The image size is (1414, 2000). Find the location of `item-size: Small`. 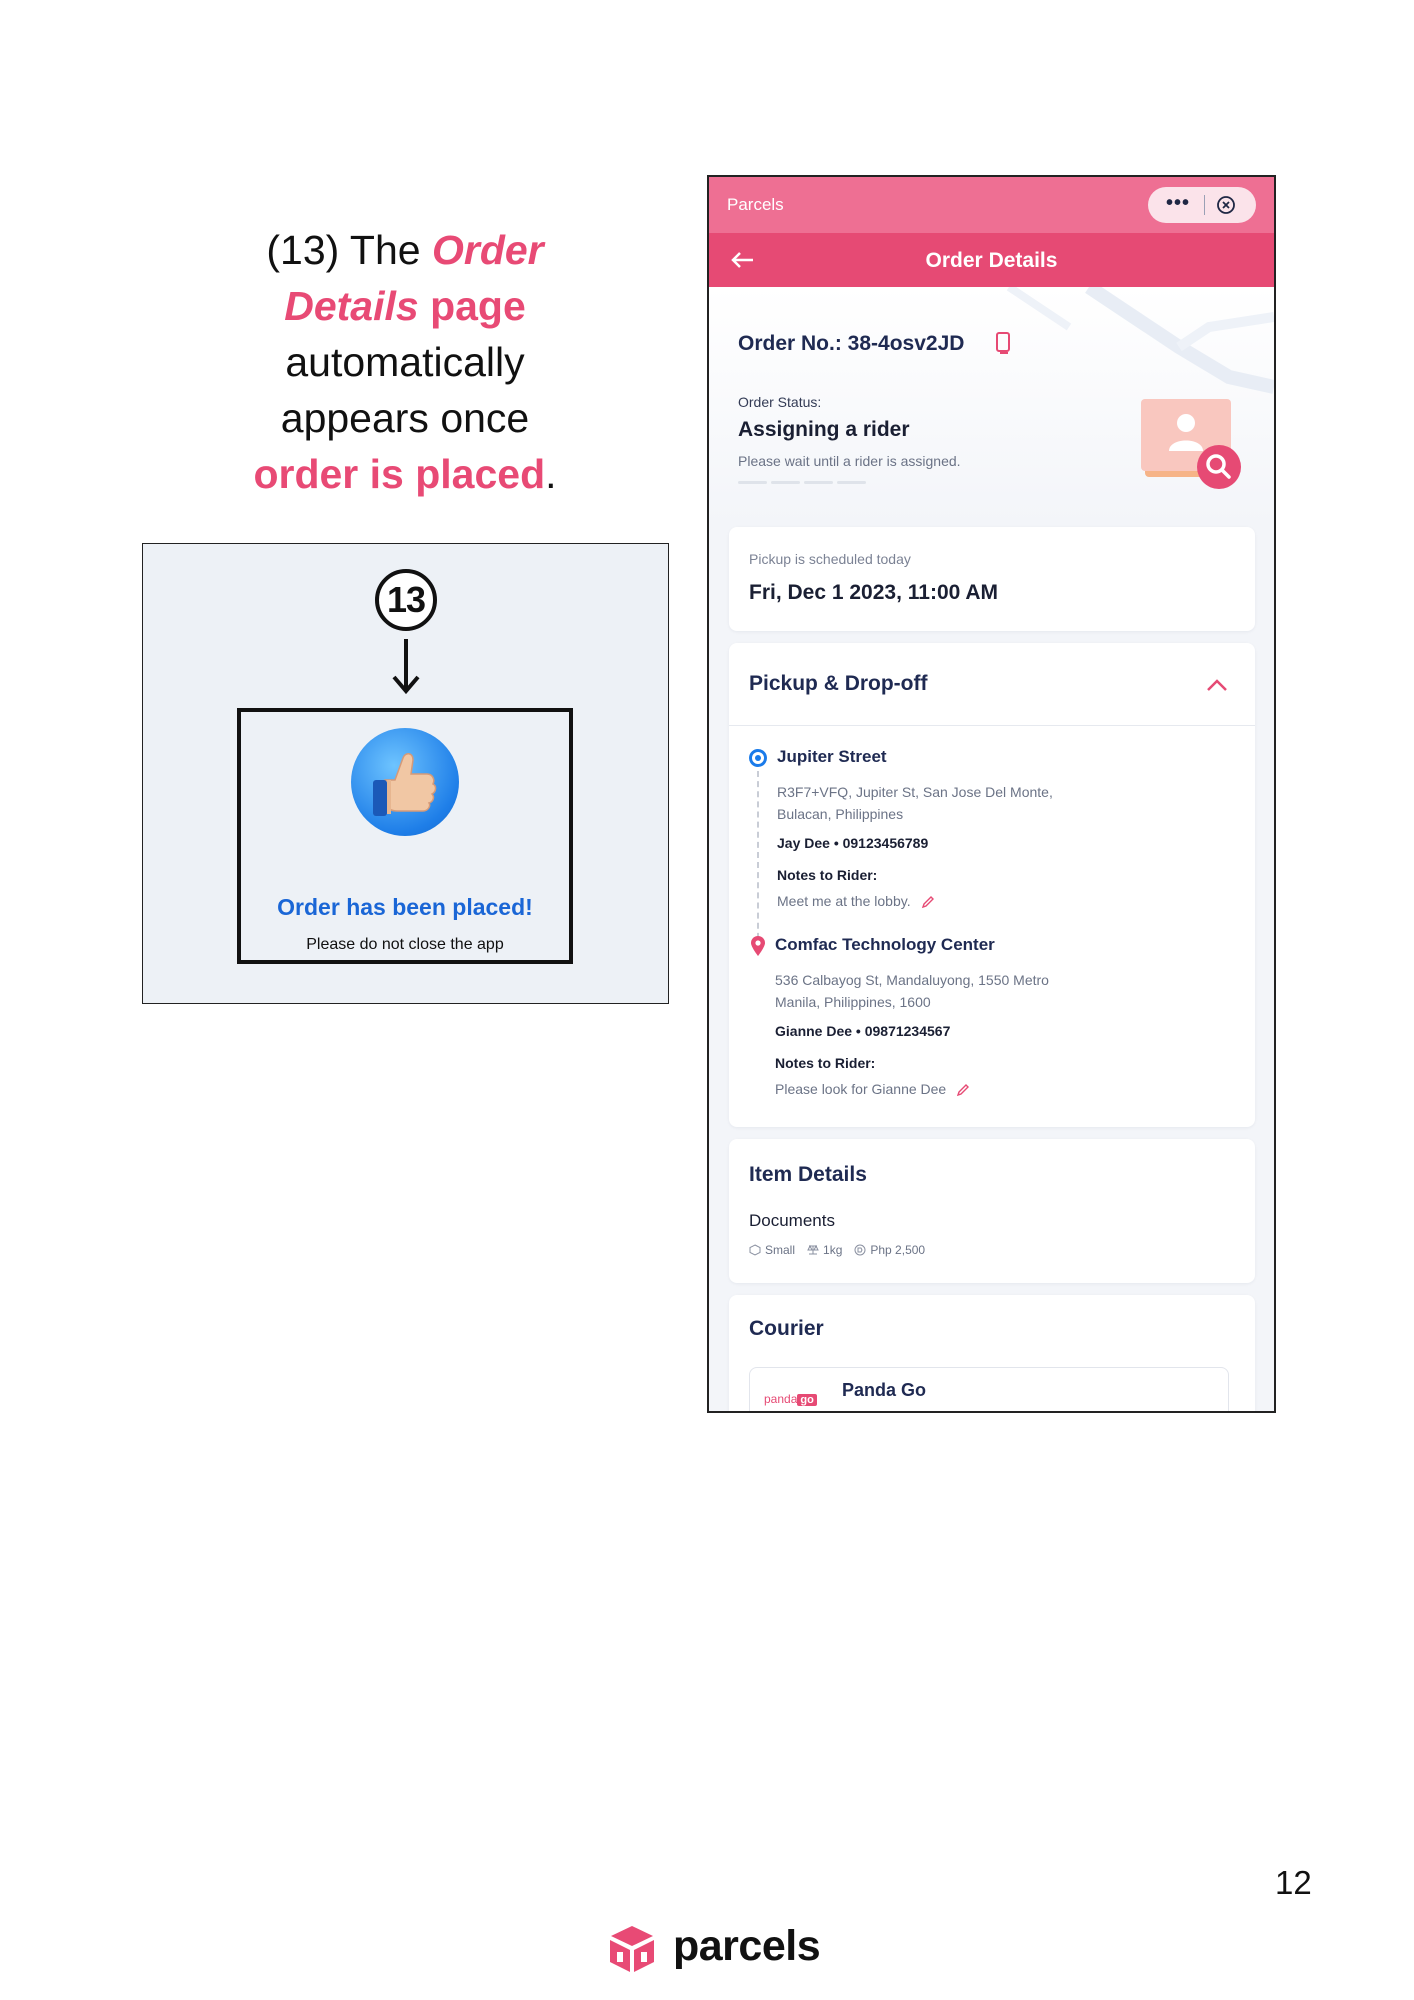

item-size: Small is located at coordinates (772, 1250).